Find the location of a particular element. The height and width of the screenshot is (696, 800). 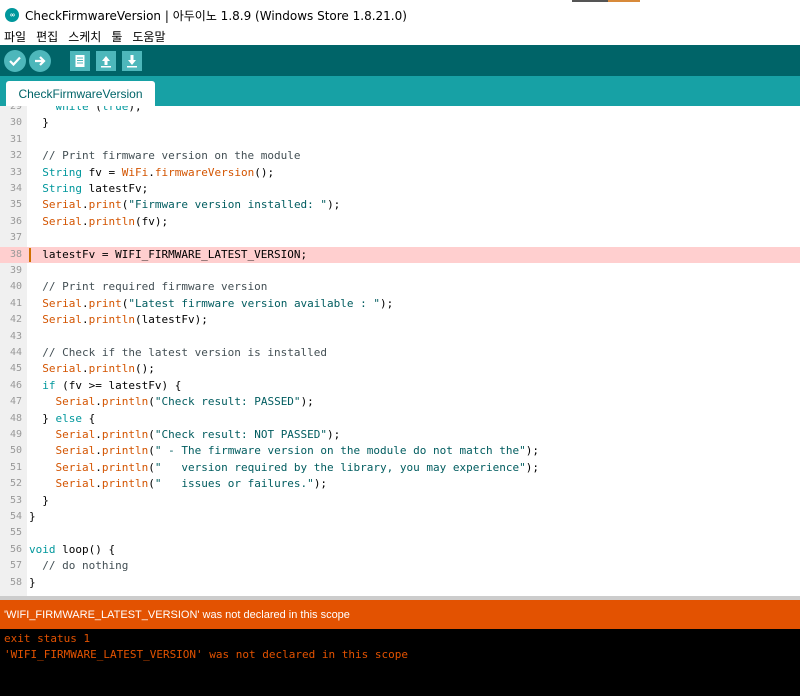

line-number: 47 is located at coordinates (15, 402).